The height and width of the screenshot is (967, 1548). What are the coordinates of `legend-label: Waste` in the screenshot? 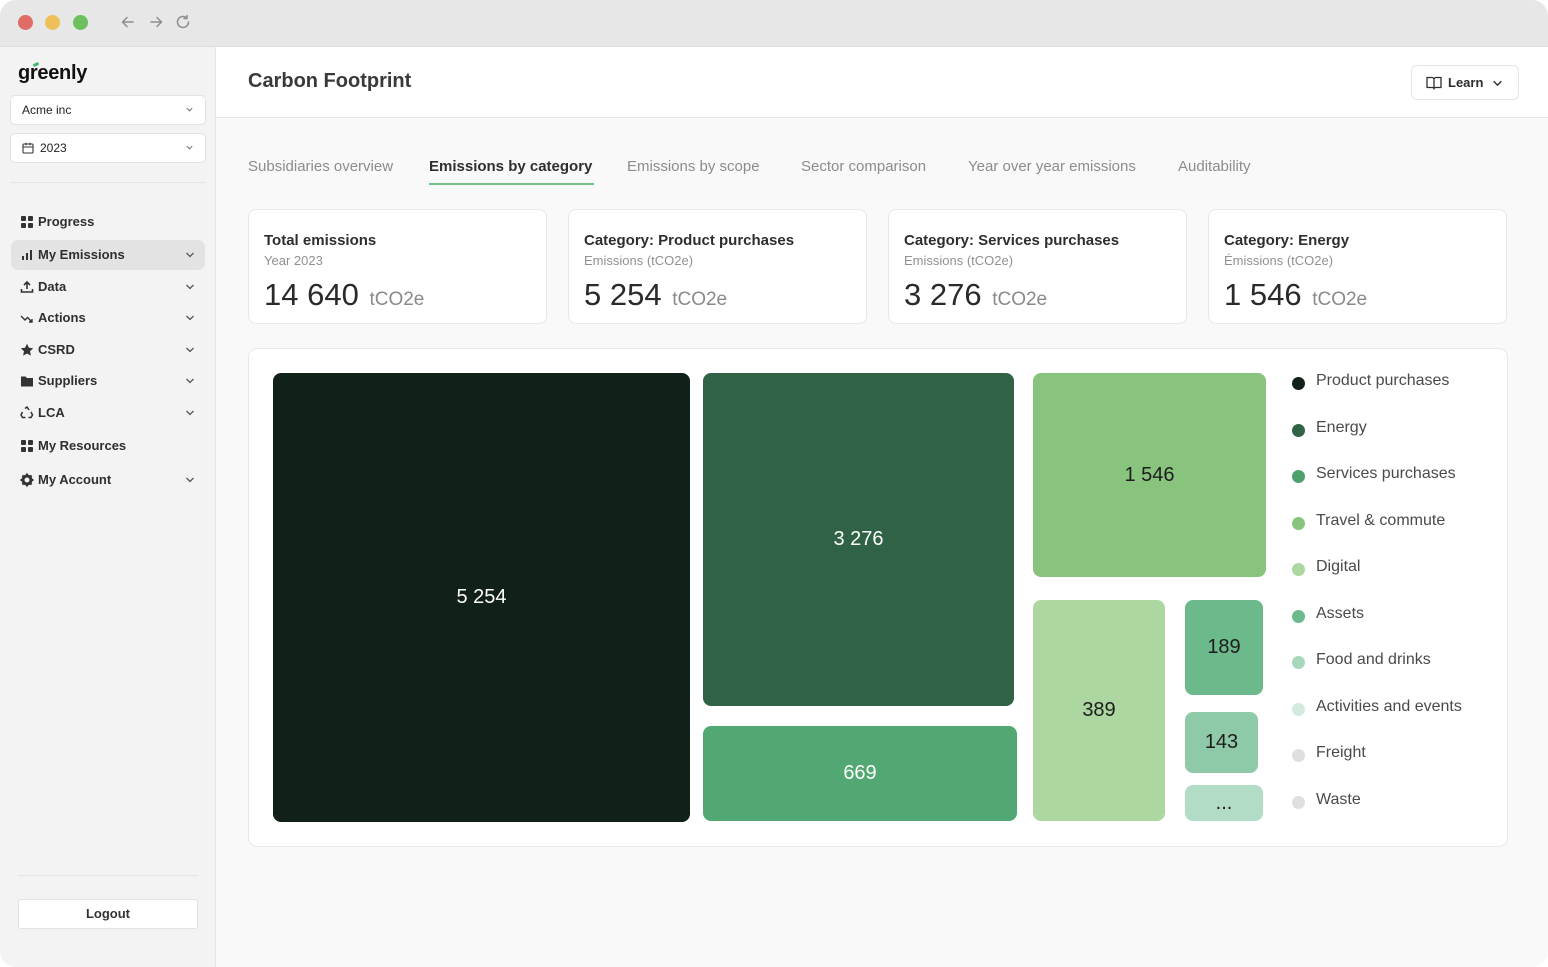 It's located at (1338, 799).